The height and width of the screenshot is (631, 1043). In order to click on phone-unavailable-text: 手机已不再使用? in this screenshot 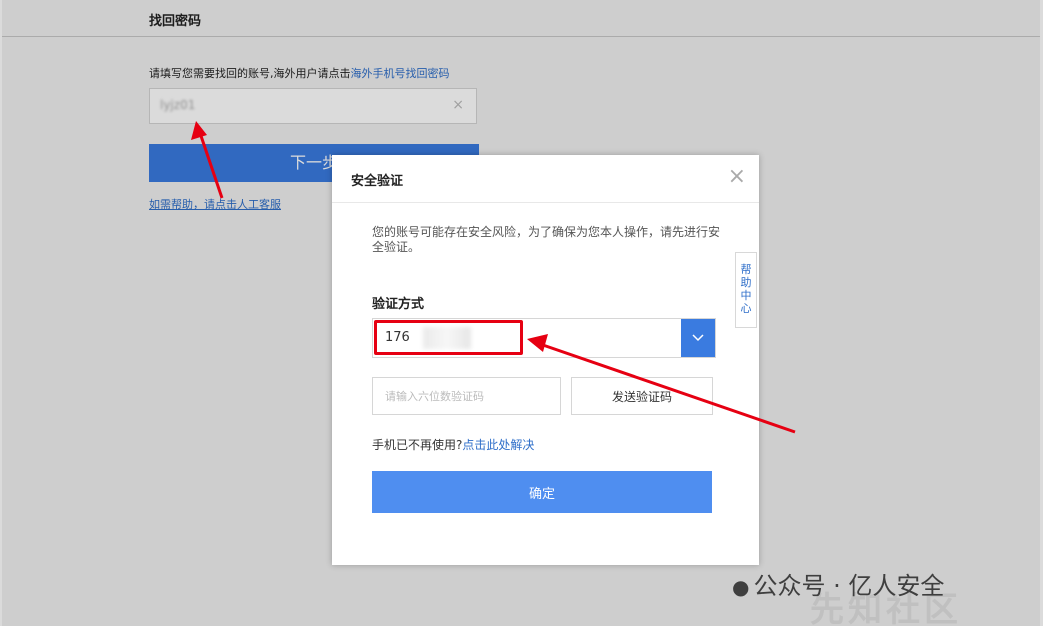, I will do `click(417, 445)`.